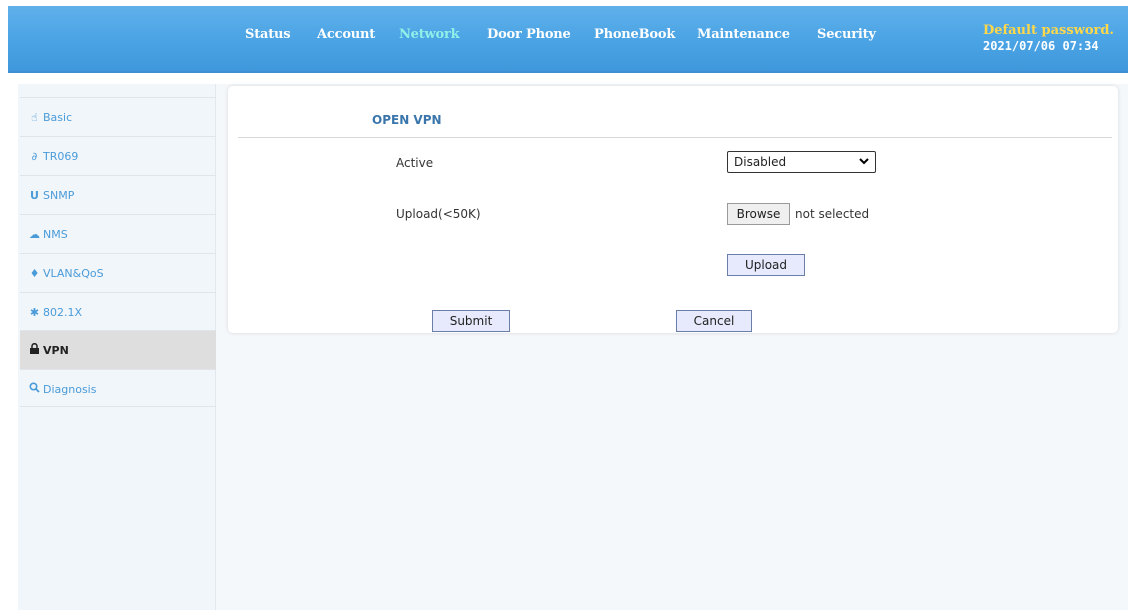 This screenshot has width=1128, height=610. I want to click on cancel-button: Cancel, so click(714, 321).